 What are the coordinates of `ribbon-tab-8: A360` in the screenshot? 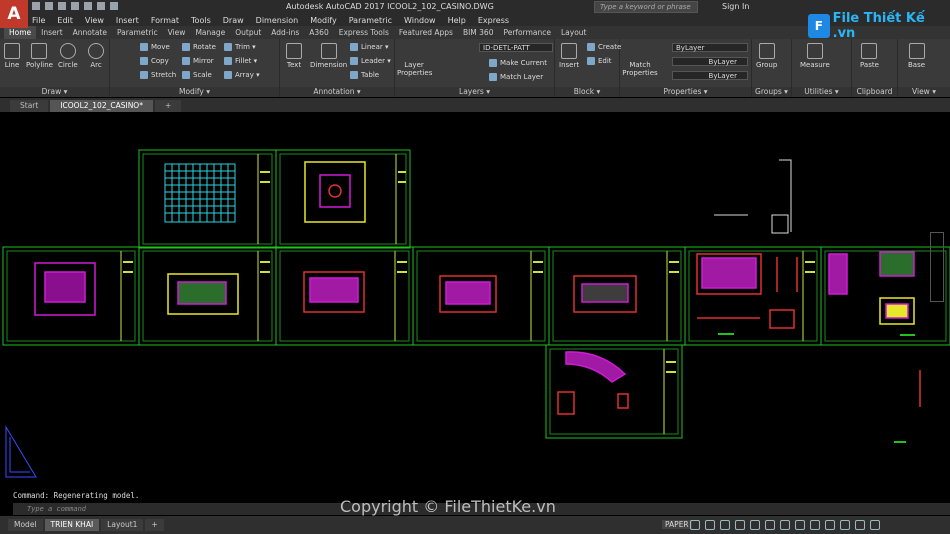 It's located at (318, 32).